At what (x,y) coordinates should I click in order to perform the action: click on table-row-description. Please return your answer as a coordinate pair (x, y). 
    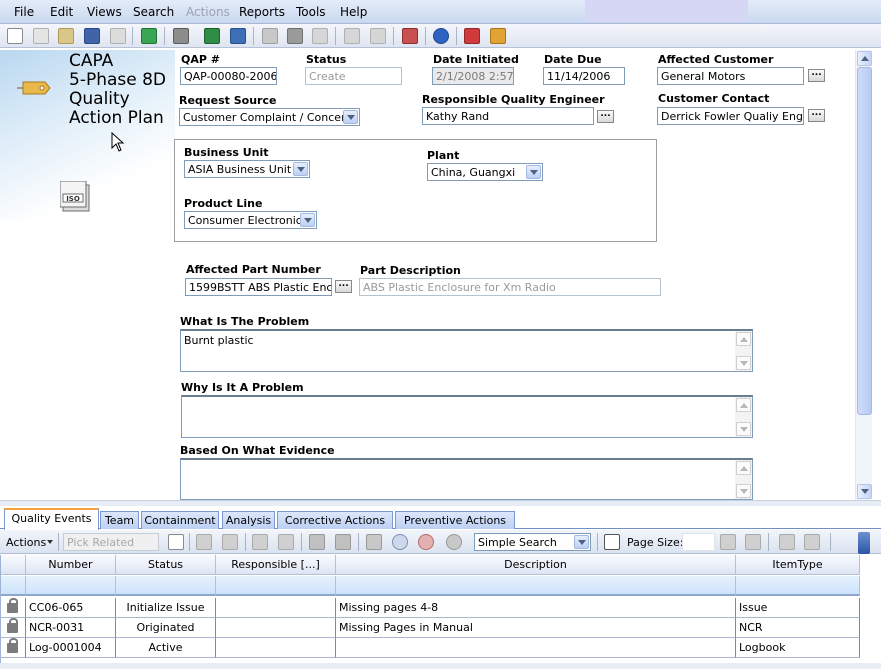
    Looking at the image, I should click on (536, 648).